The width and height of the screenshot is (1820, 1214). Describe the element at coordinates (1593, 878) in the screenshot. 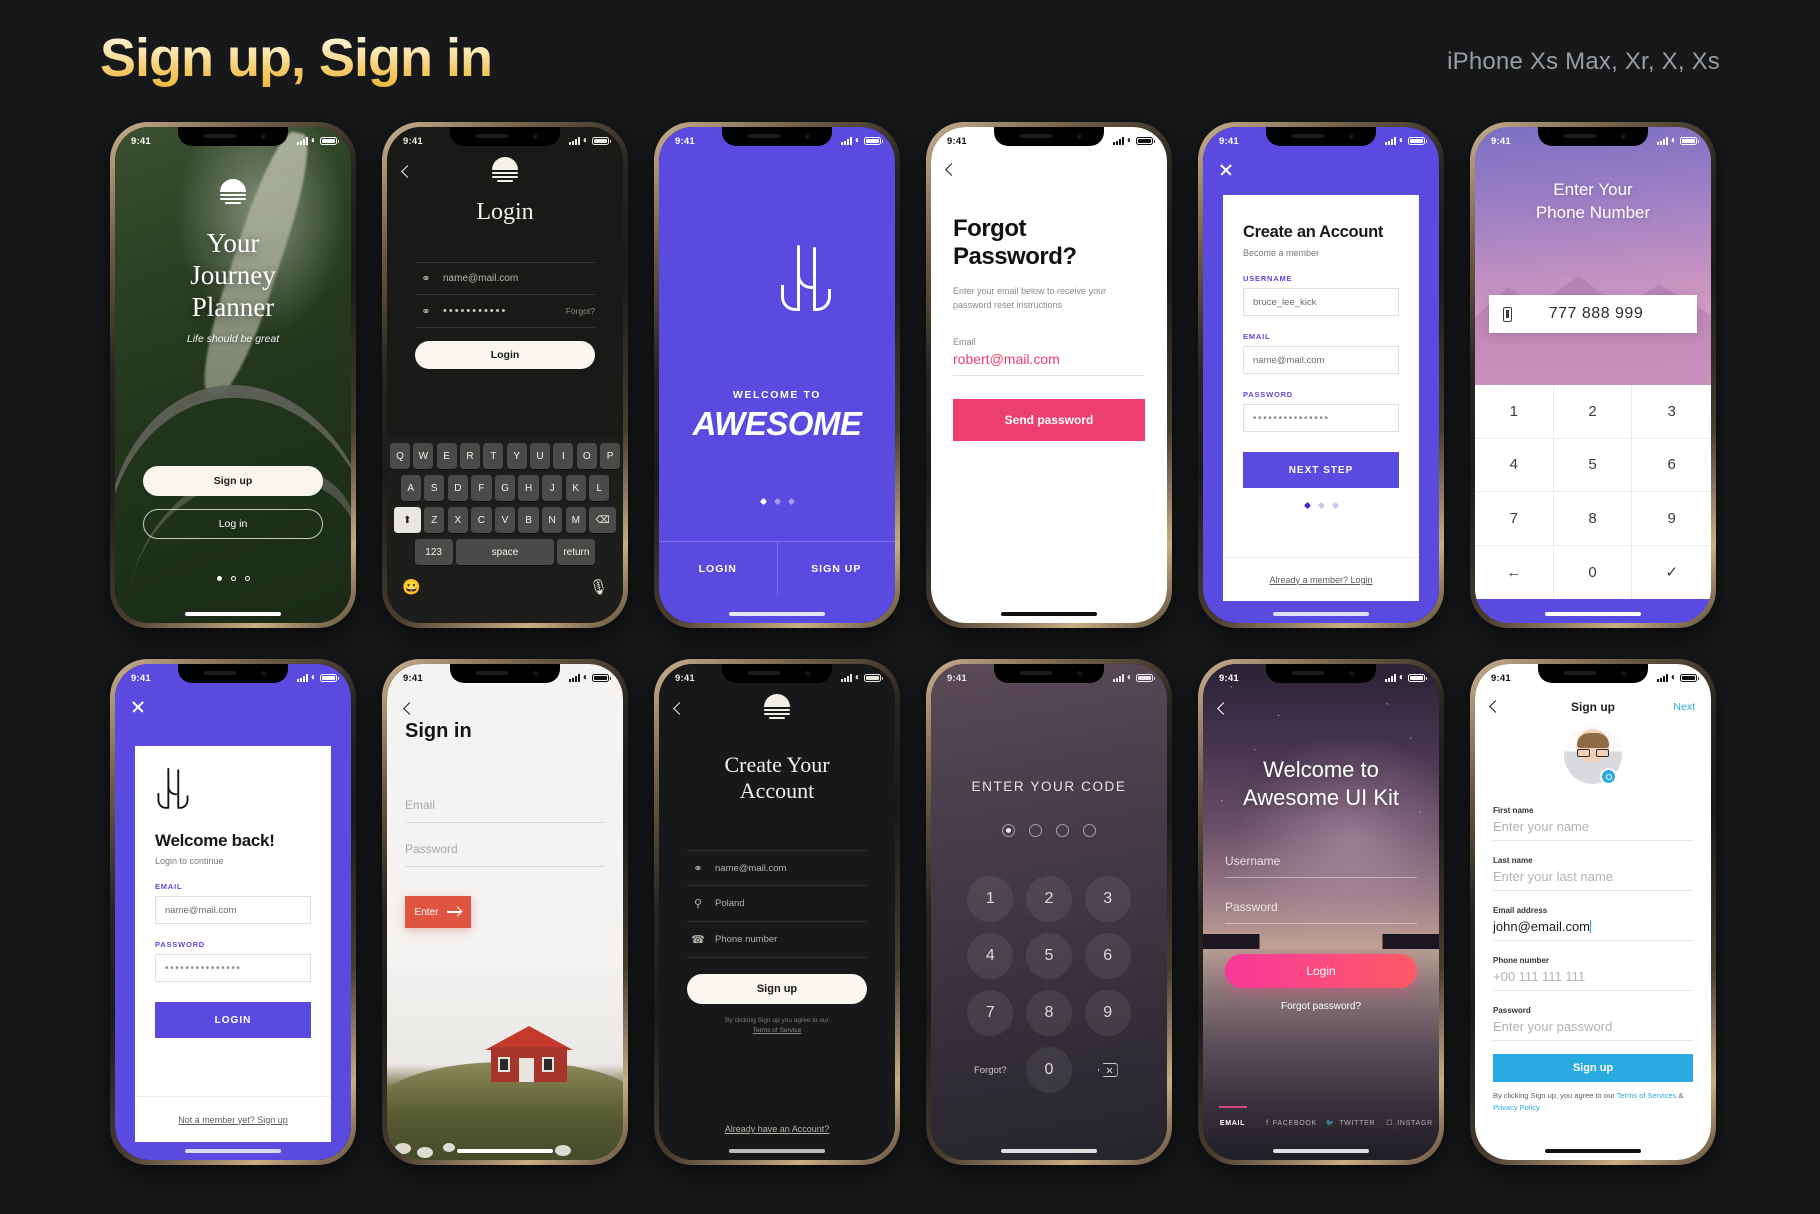

I see `last-name-input: Enter your last name` at that location.